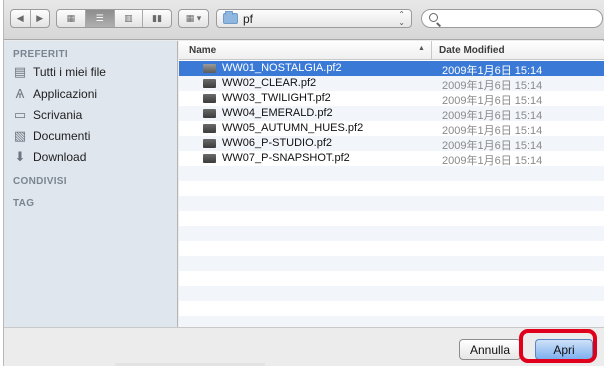 Image resolution: width=605 pixels, height=366 pixels. Describe the element at coordinates (62, 136) in the screenshot. I see `sidebar-item-label: Documenti` at that location.